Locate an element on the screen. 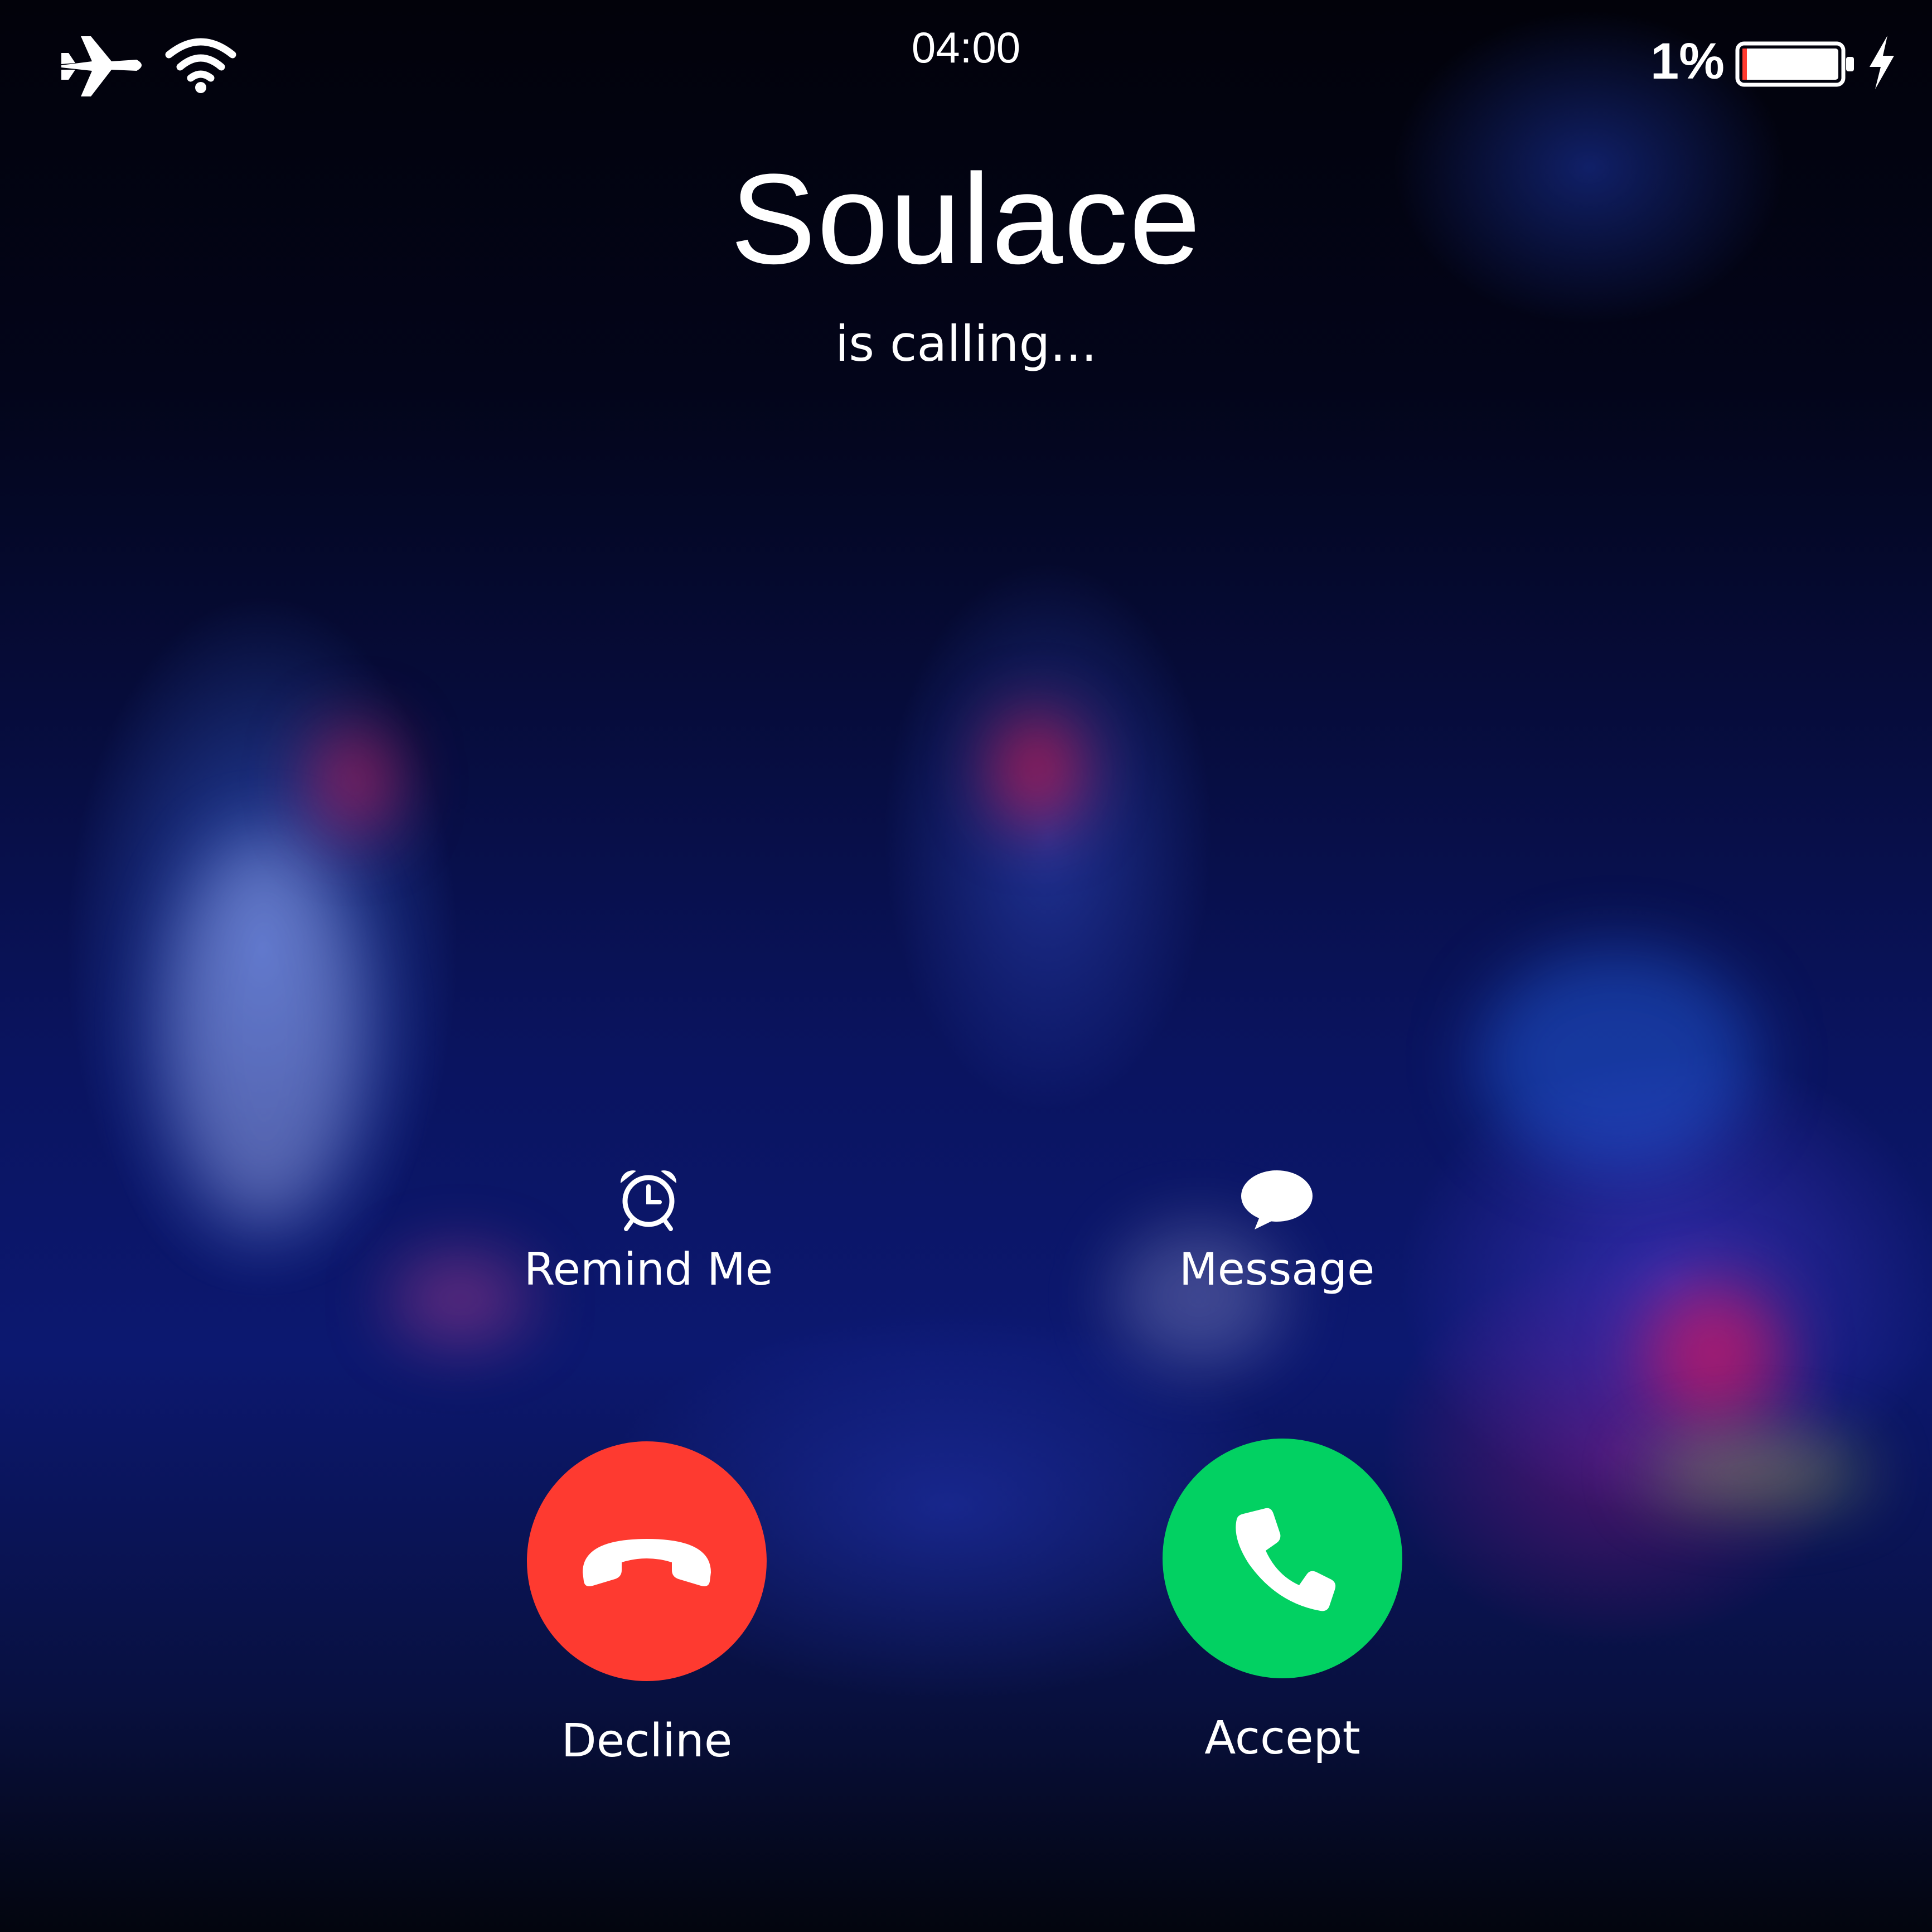  phone-icon is located at coordinates (1286, 1560).